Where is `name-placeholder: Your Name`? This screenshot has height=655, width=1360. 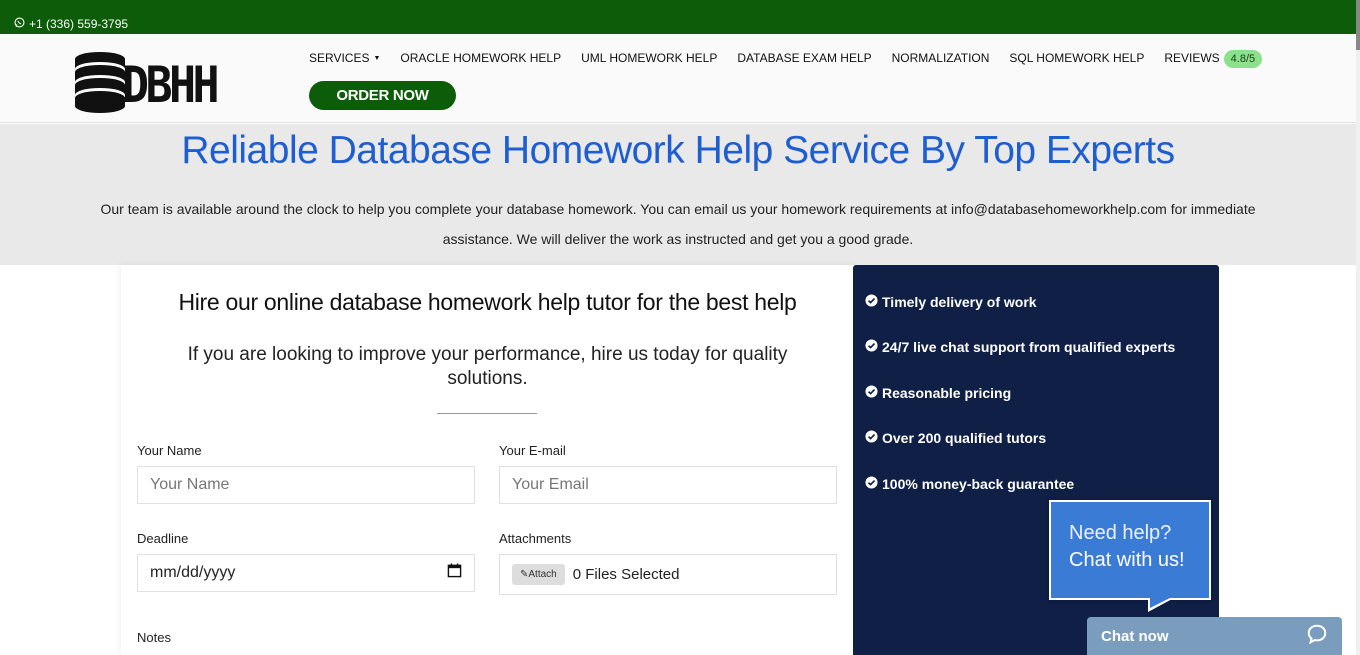 name-placeholder: Your Name is located at coordinates (190, 484).